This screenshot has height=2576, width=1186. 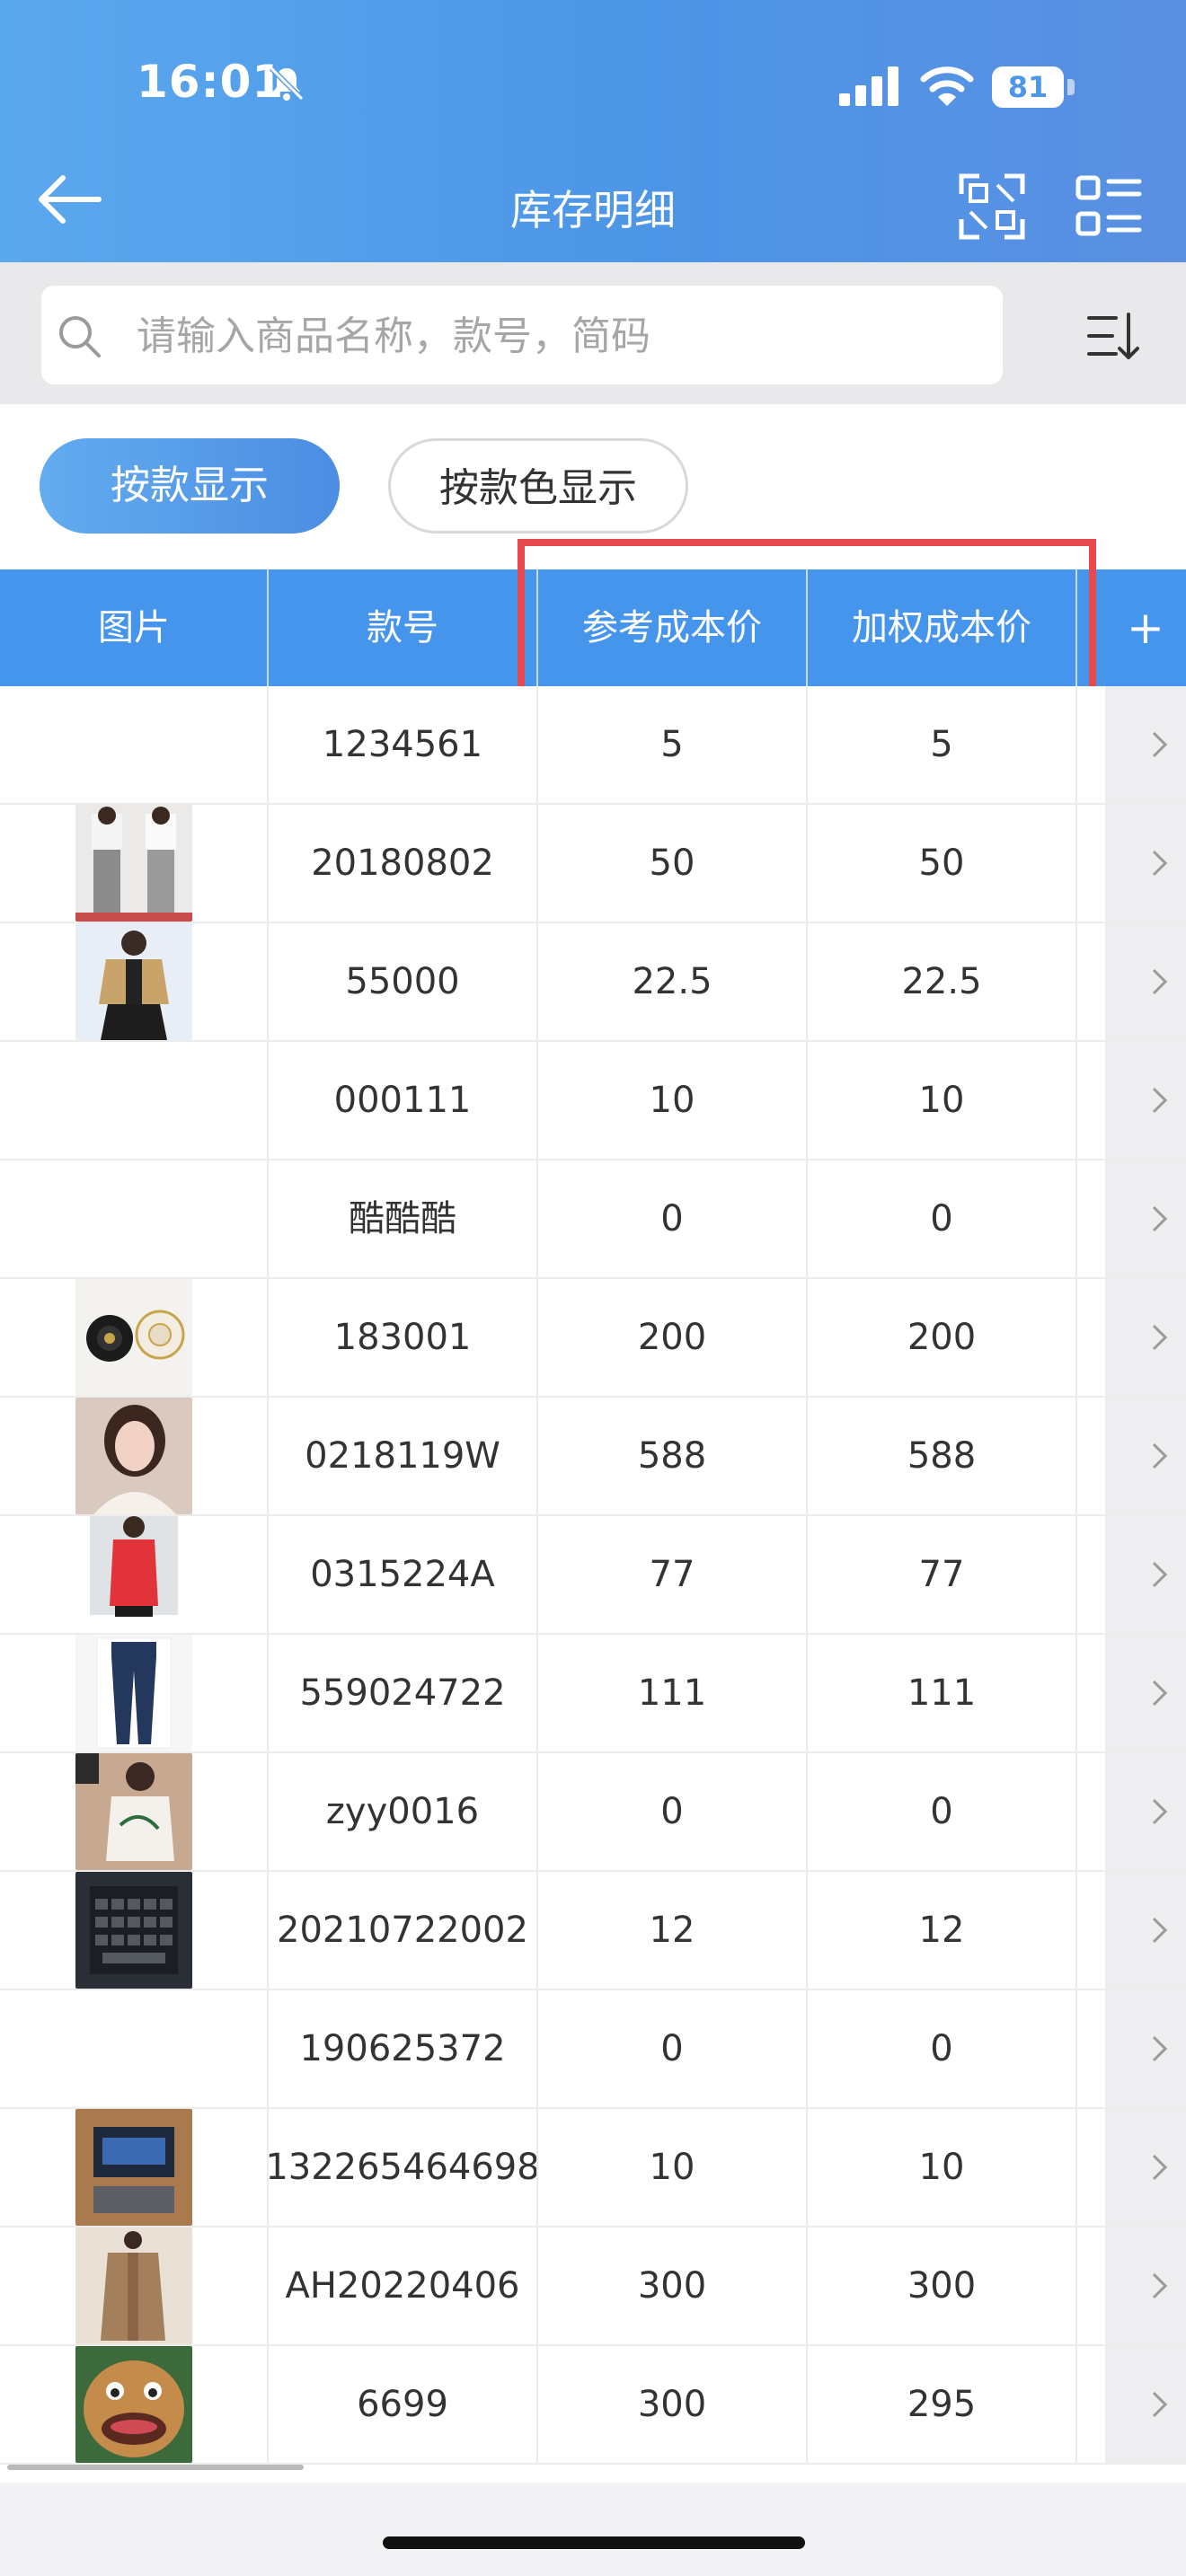 What do you see at coordinates (594, 2542) in the screenshot?
I see `home-indicator` at bounding box center [594, 2542].